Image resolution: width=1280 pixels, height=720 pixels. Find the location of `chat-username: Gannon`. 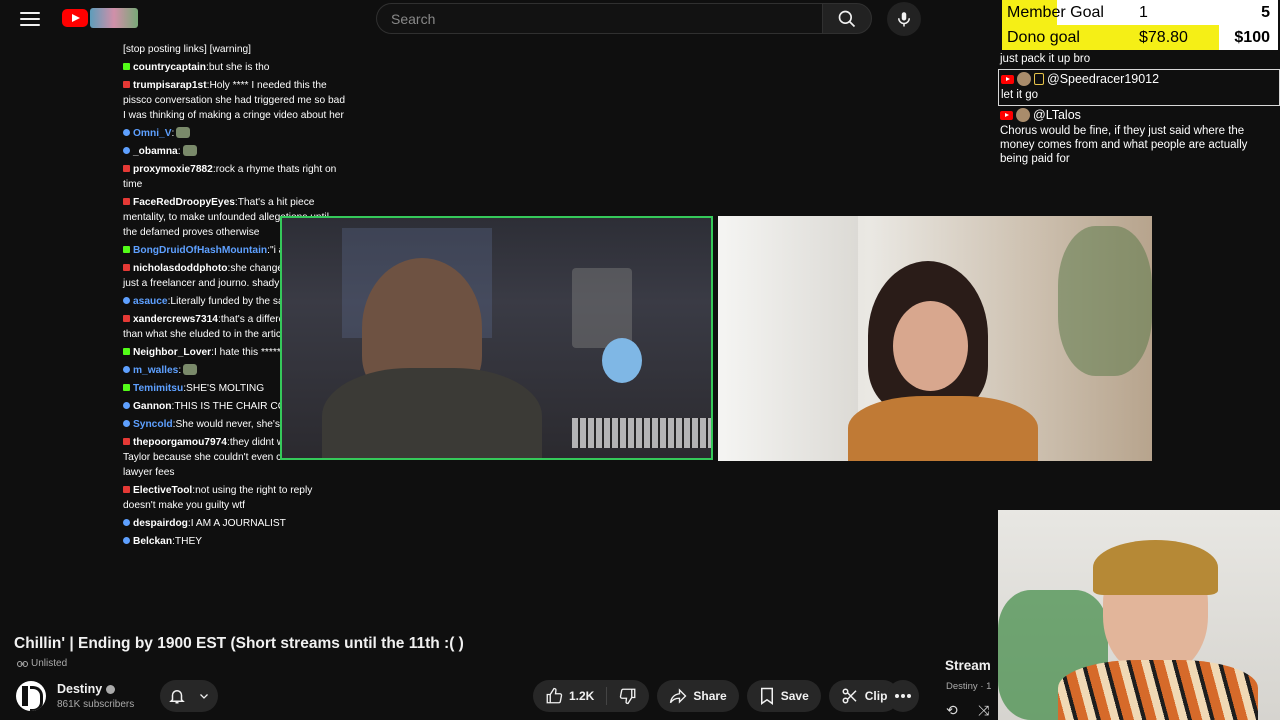

chat-username: Gannon is located at coordinates (152, 406).